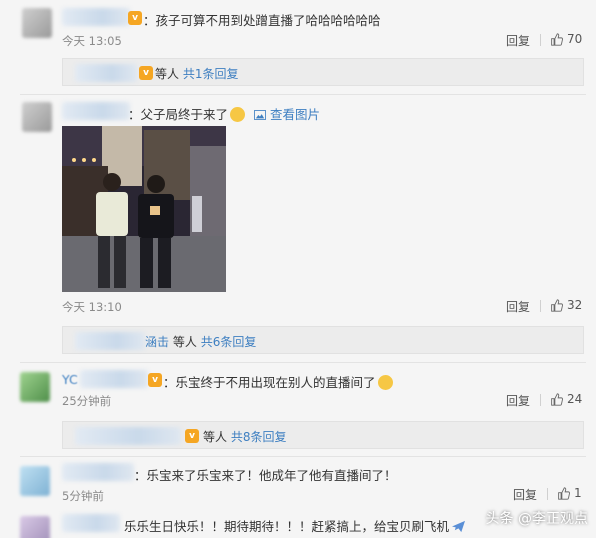  I want to click on comment-time: 25分钟前, so click(87, 401).